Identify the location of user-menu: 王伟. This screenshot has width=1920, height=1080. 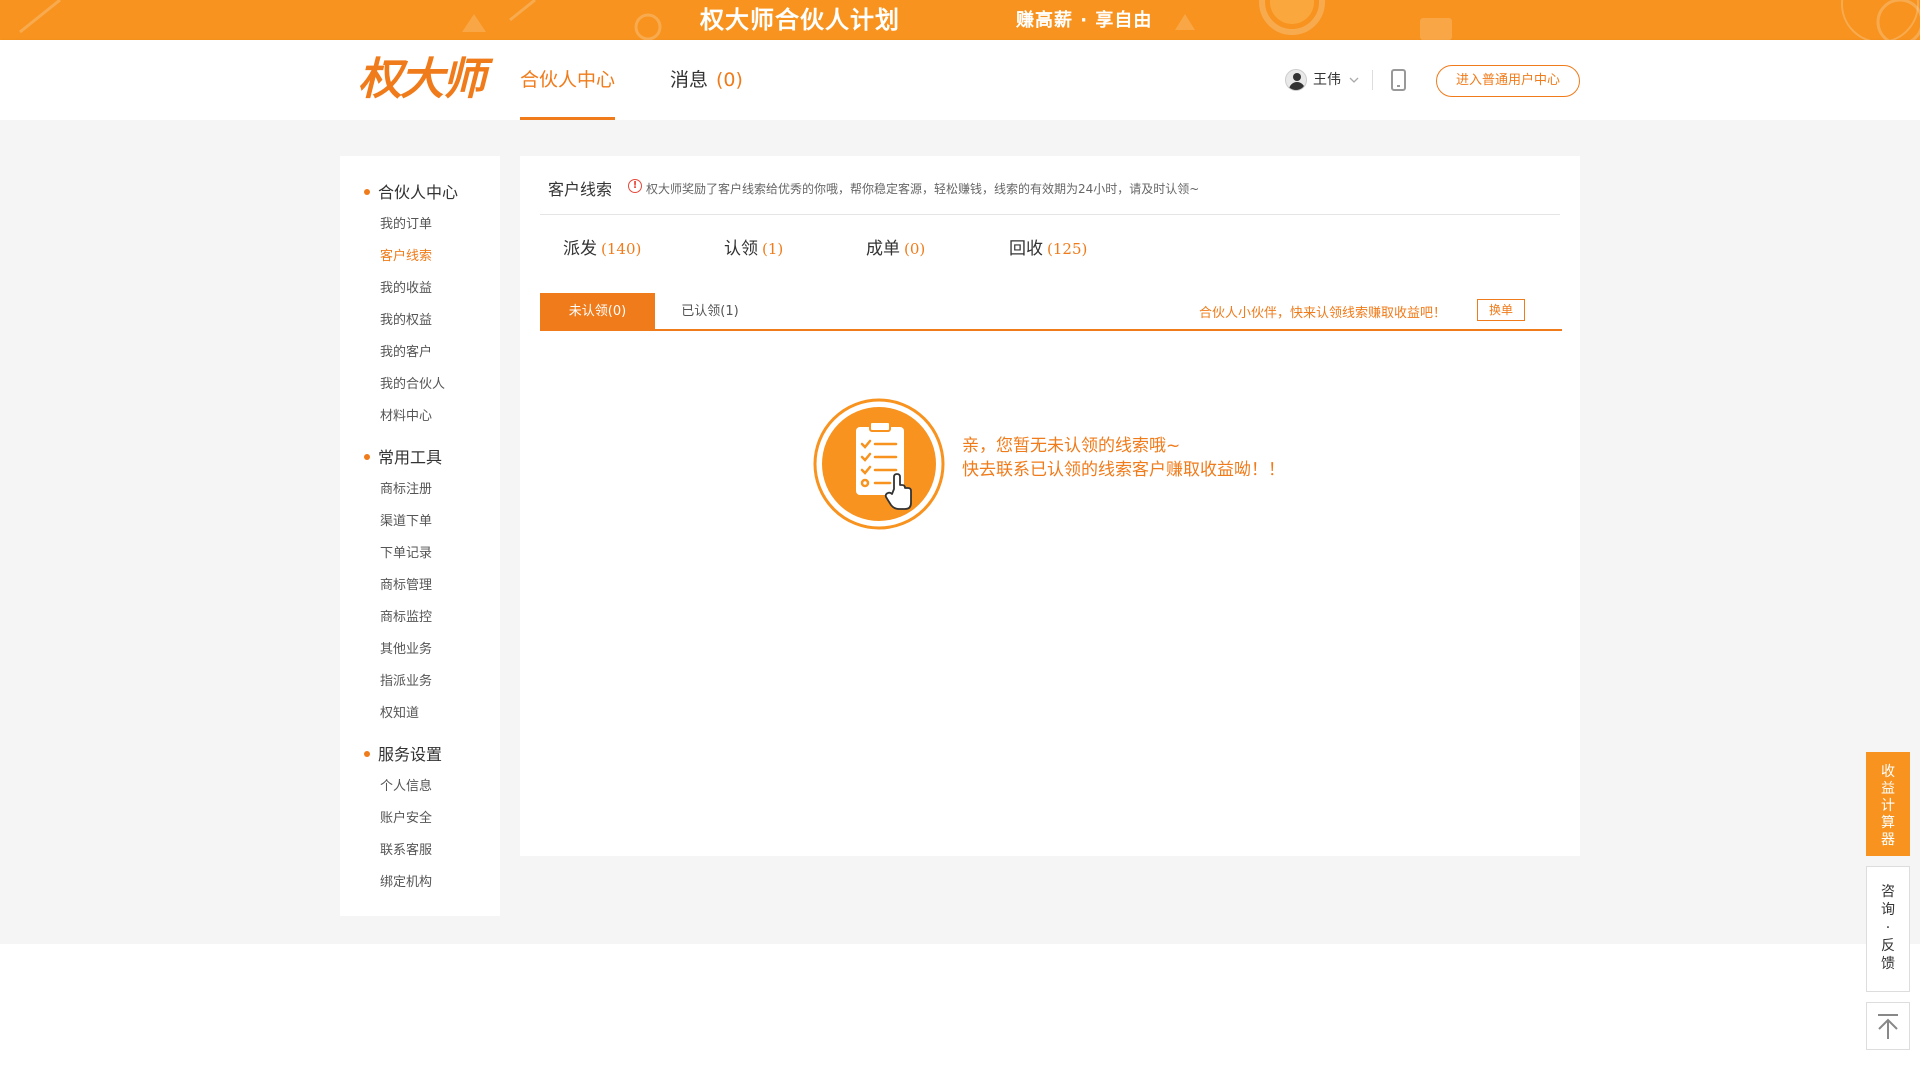
(1322, 80).